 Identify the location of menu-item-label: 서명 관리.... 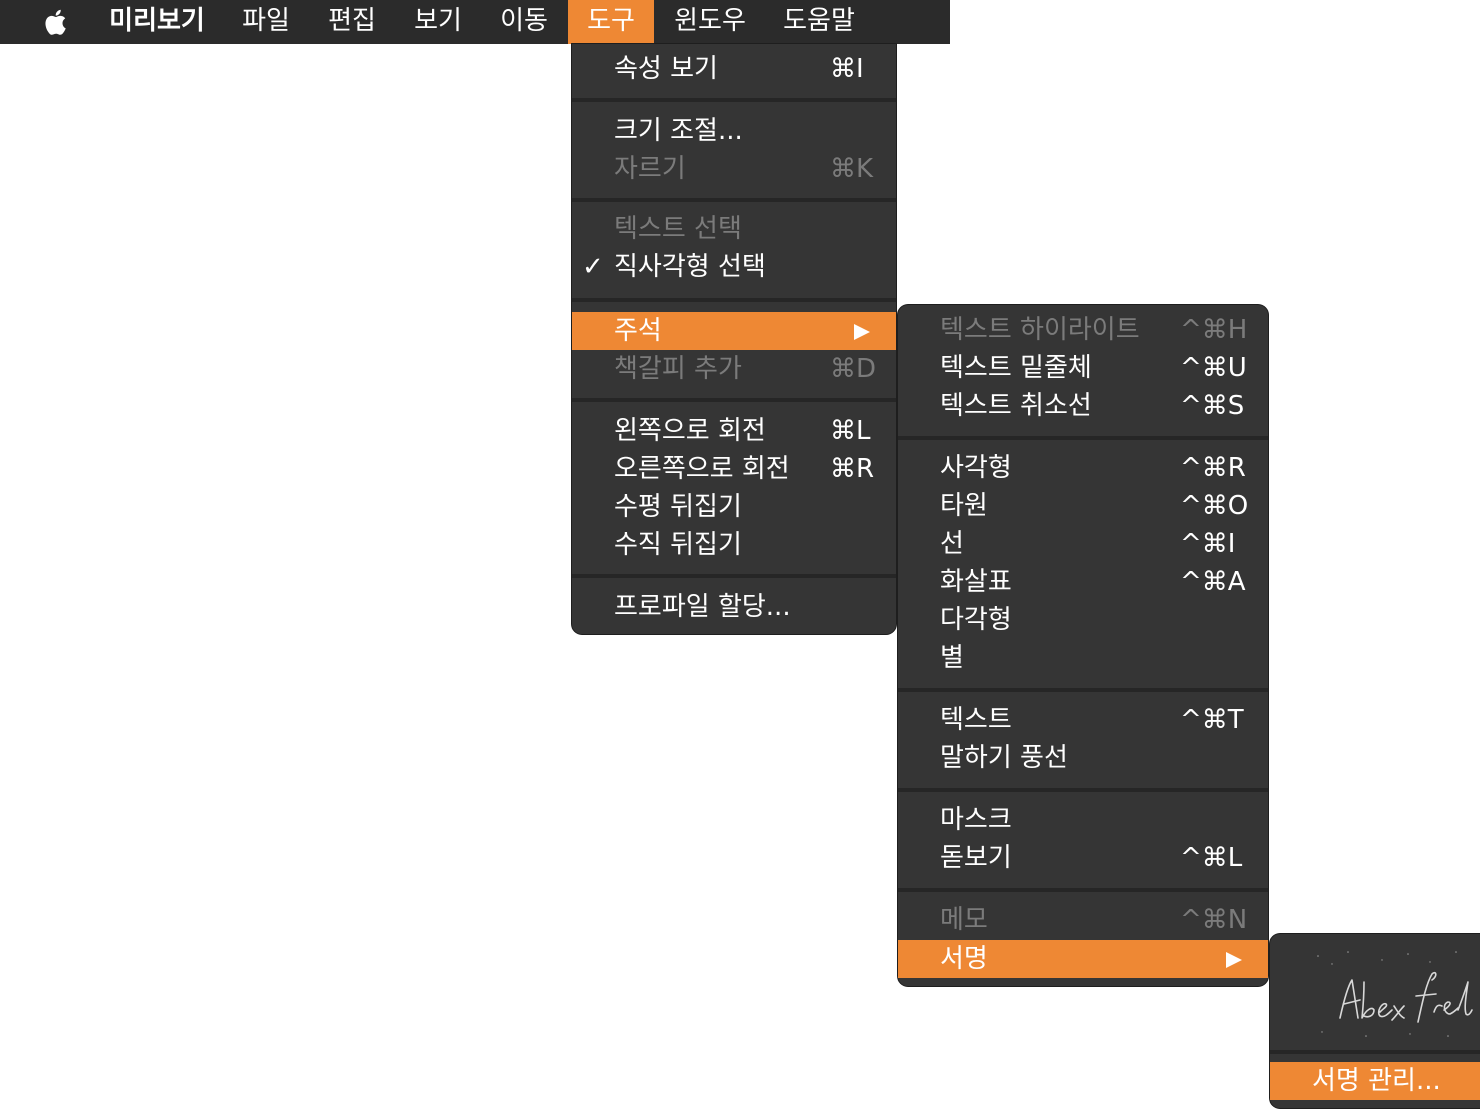
(1376, 1081).